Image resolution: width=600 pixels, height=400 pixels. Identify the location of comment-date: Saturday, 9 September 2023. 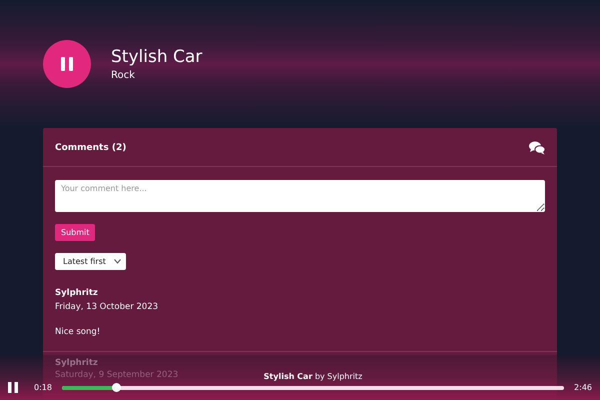
(116, 375).